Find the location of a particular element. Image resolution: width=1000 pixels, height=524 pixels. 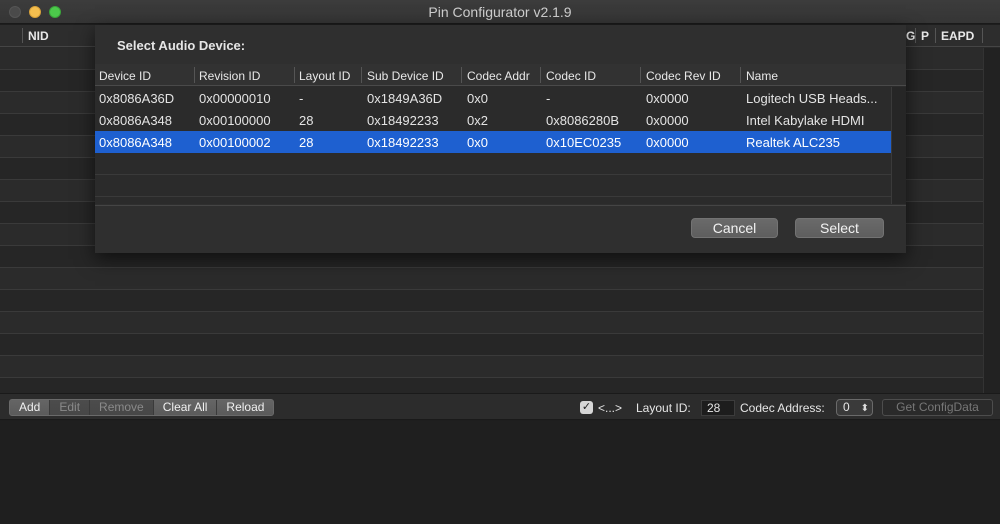

title-bar: Pin Configurator v2.1.9 is located at coordinates (500, 12).